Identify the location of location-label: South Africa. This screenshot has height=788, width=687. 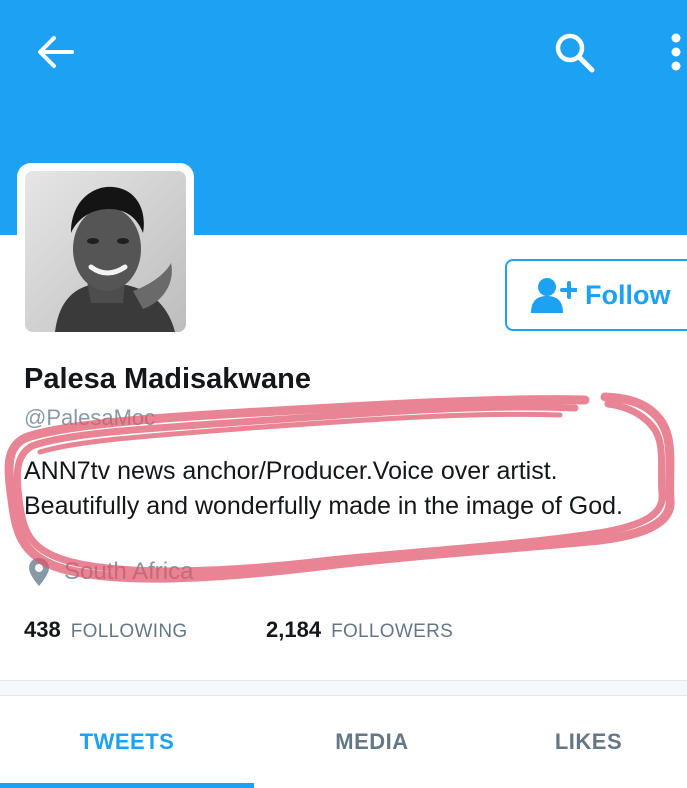
(129, 571).